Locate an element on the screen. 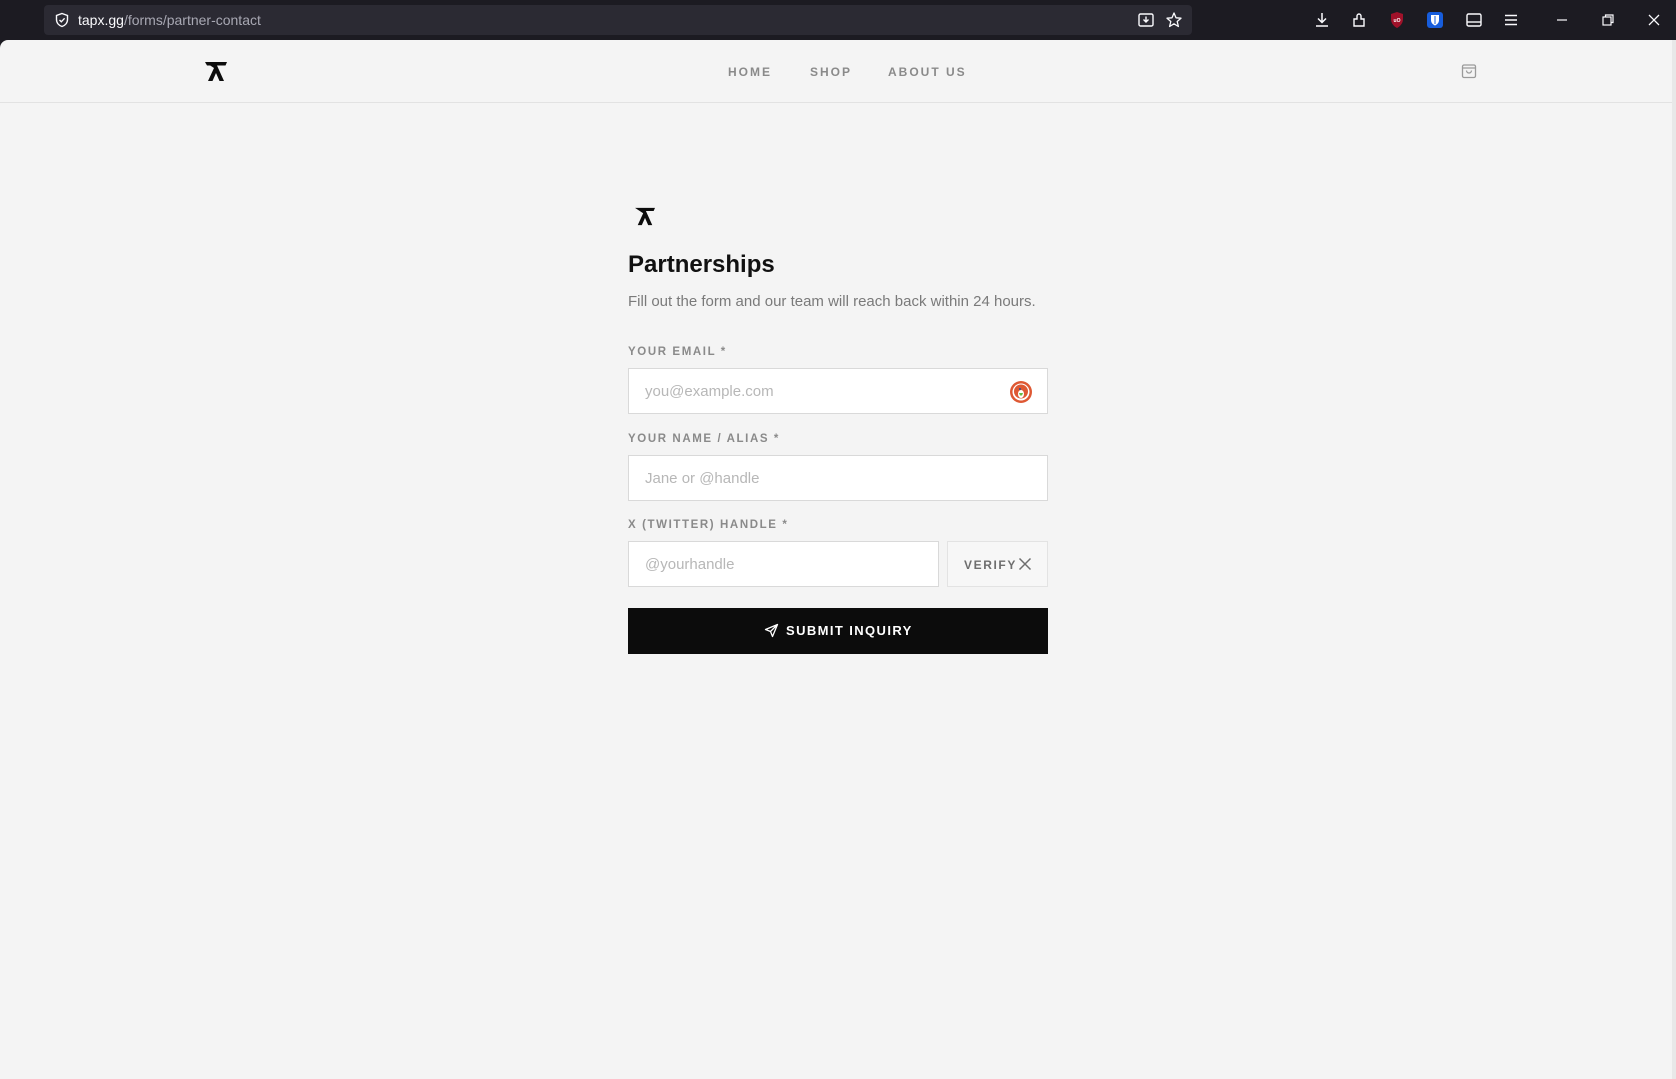 The height and width of the screenshot is (1079, 1676). nav-home: HOME is located at coordinates (750, 72).